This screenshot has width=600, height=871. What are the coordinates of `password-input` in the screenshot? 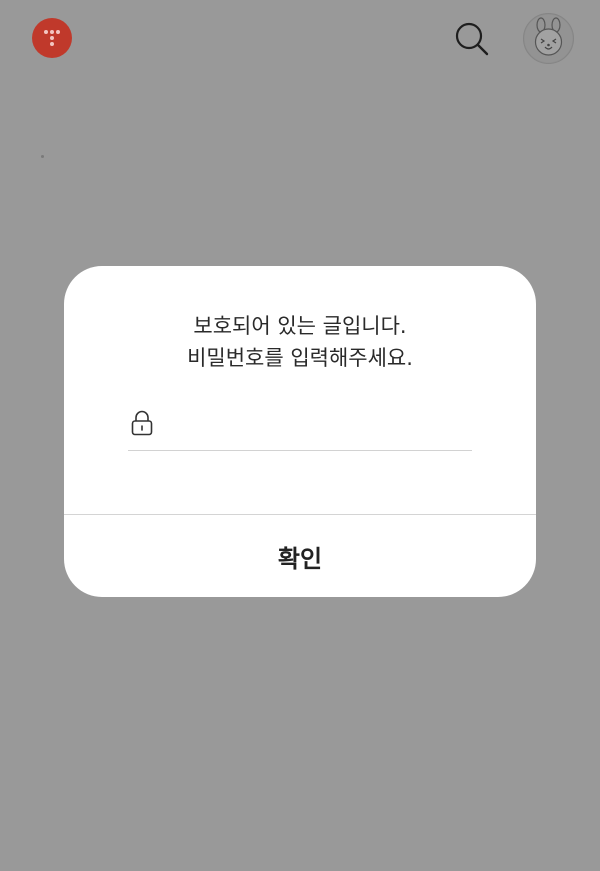 It's located at (316, 425).